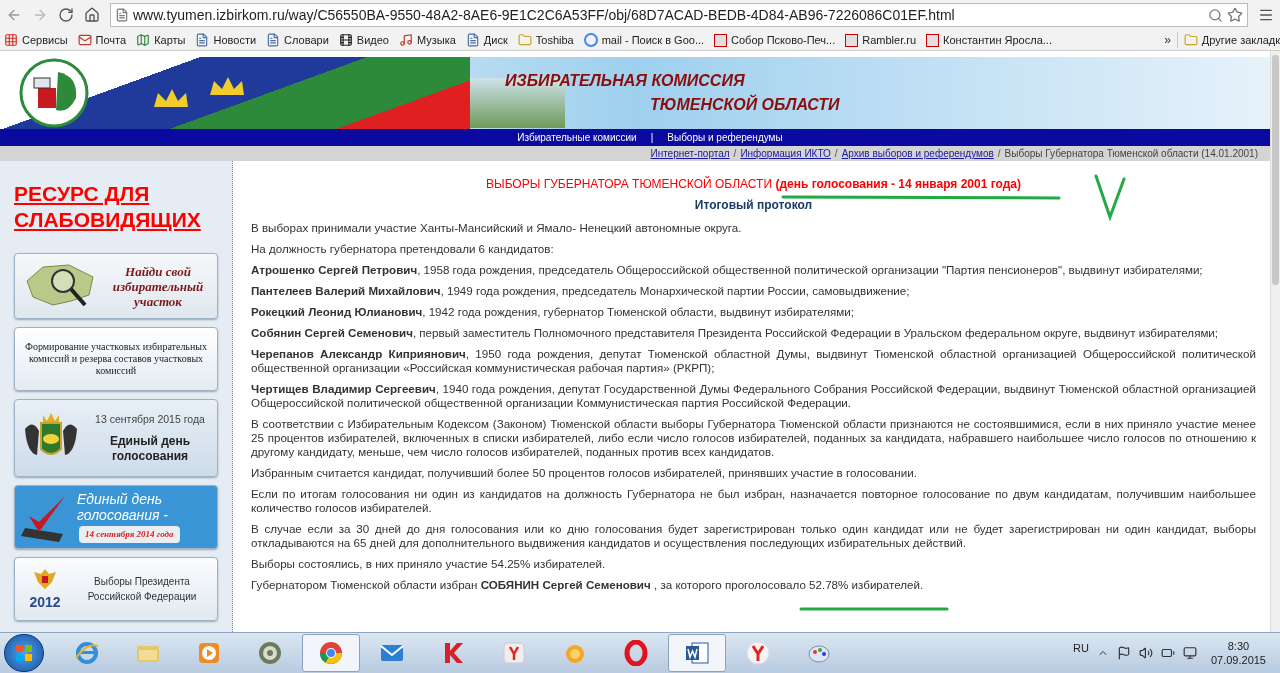 The image size is (1280, 673). I want to click on nav-link: Избирательные комиссии, so click(577, 137).